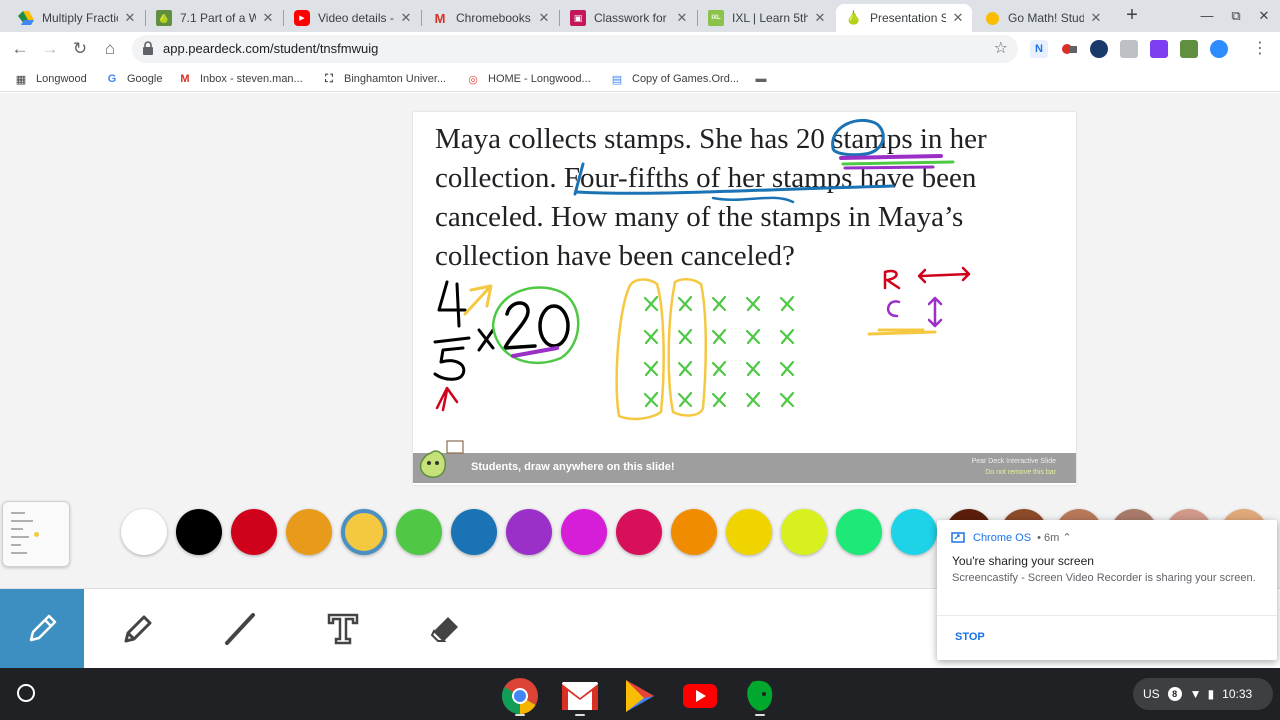 This screenshot has width=1280, height=720. Describe the element at coordinates (760, 696) in the screenshot. I see `evernote-app-icon` at that location.